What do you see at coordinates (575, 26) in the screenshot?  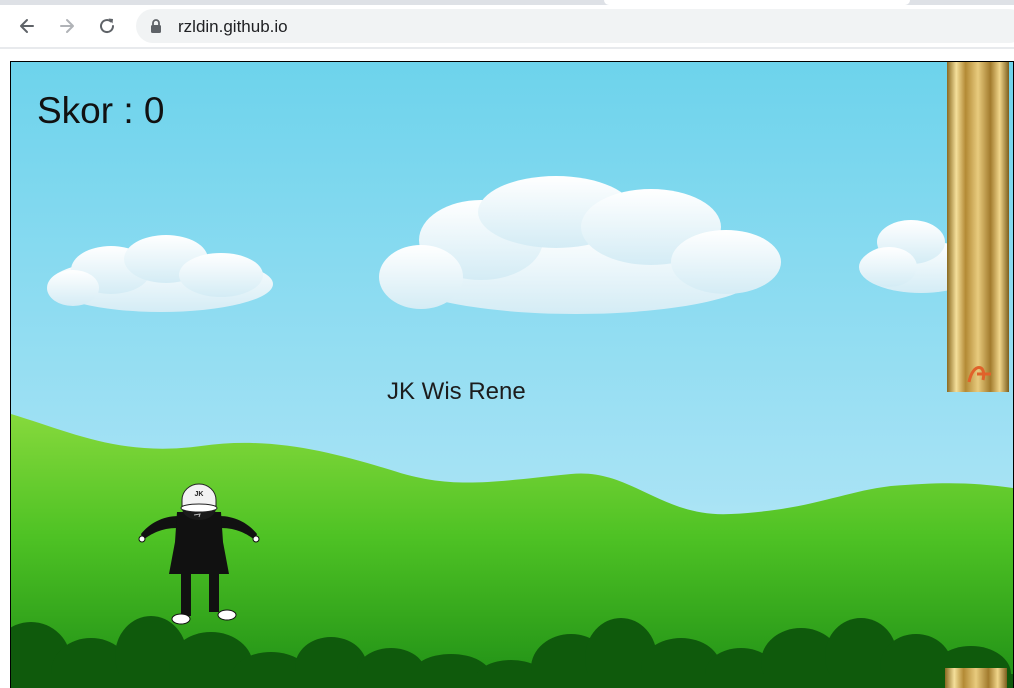 I see `address-bar: rzldin.github.io` at bounding box center [575, 26].